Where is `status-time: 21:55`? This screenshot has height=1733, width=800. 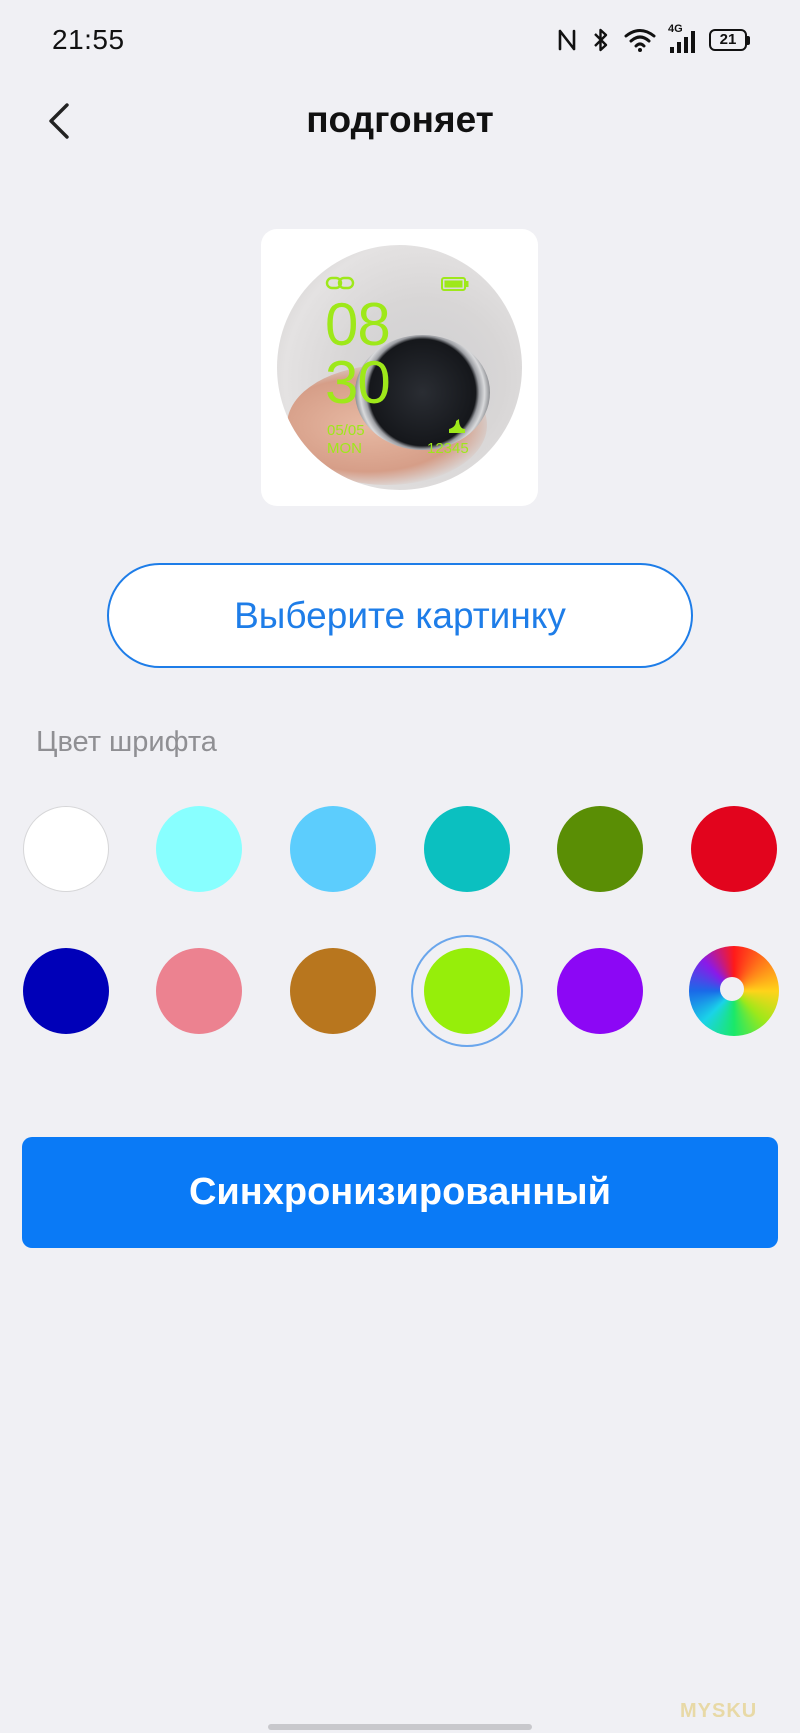 status-time: 21:55 is located at coordinates (88, 39).